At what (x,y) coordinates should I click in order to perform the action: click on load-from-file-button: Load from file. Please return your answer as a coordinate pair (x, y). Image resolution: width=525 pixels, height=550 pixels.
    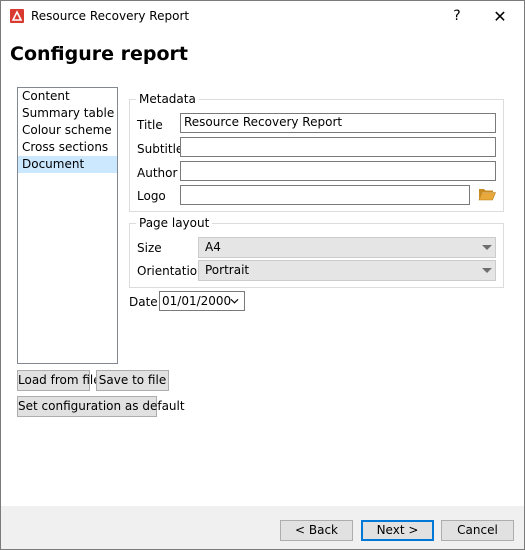
    Looking at the image, I should click on (59, 380).